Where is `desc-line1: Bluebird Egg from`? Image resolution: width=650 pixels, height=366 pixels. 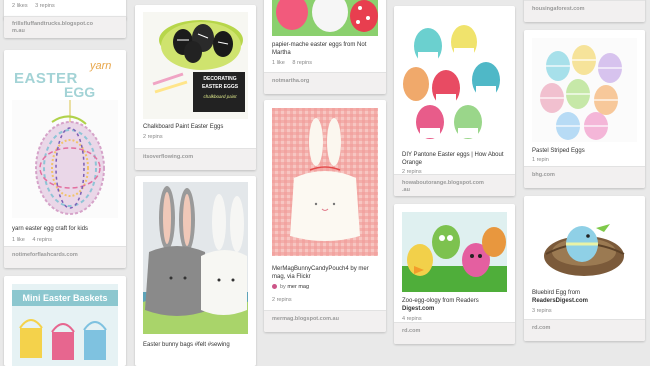 desc-line1: Bluebird Egg from is located at coordinates (556, 293).